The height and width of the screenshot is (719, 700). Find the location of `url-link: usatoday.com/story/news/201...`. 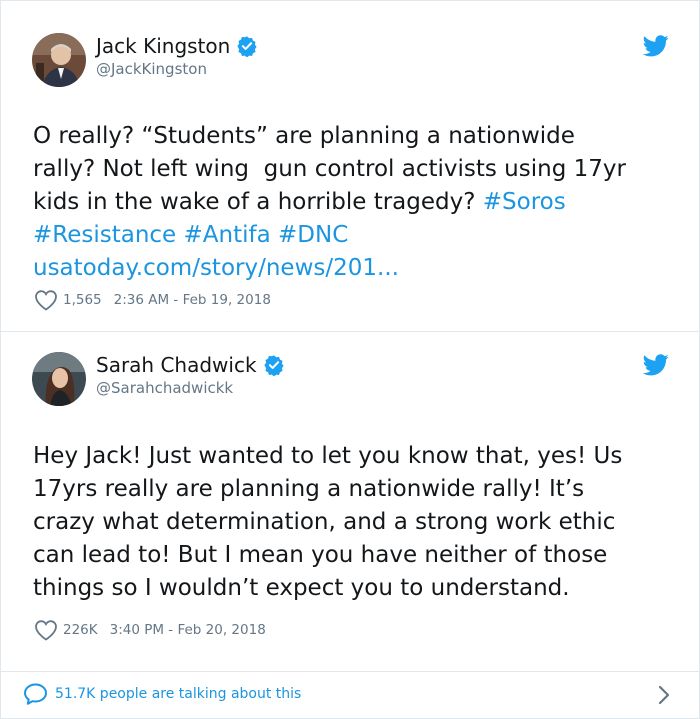

url-link: usatoday.com/story/news/201... is located at coordinates (216, 268).